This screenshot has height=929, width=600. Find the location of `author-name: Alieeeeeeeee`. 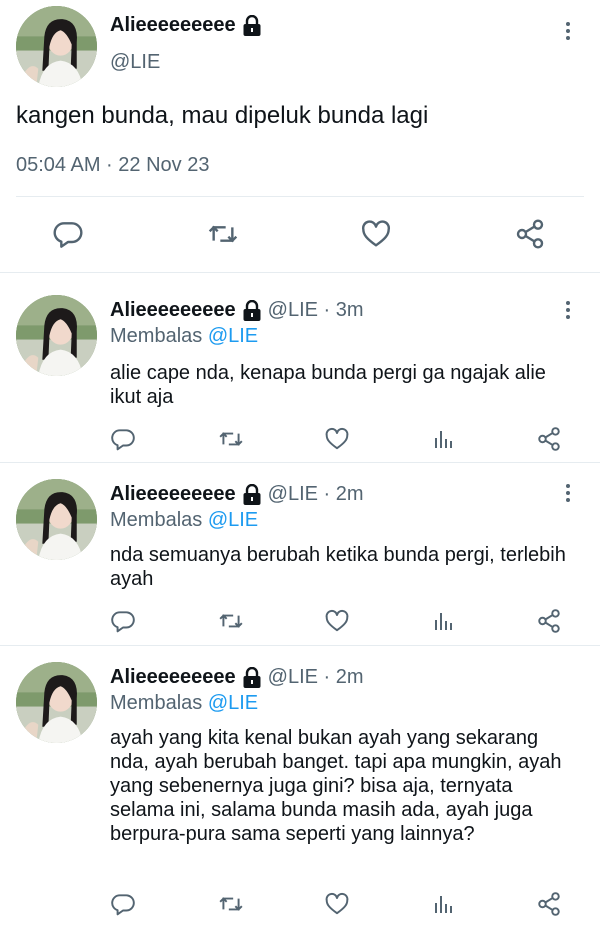

author-name: Alieeeeeeeee is located at coordinates (186, 25).